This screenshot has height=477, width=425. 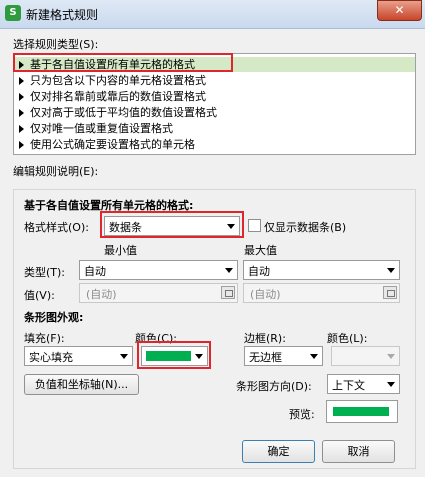 I want to click on max-type-select: 自动, so click(x=321, y=270).